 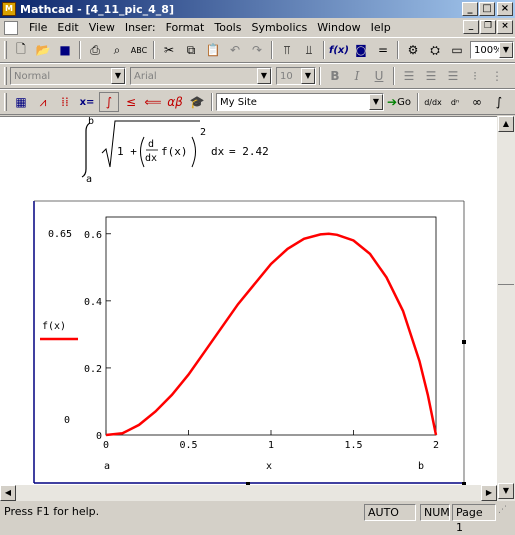 What do you see at coordinates (185, 27) in the screenshot?
I see `menu-format: Format` at bounding box center [185, 27].